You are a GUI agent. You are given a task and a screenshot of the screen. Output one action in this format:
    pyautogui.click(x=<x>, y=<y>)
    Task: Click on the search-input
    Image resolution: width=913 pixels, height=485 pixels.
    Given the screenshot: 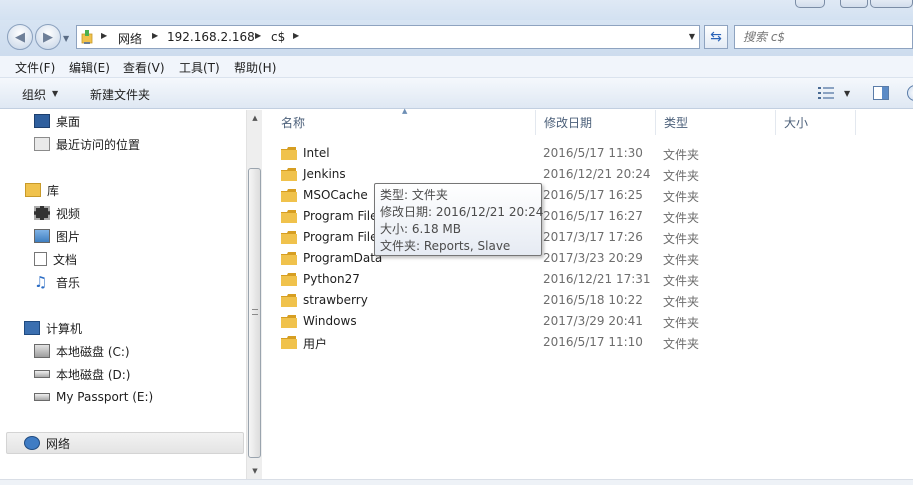 What is the action you would take?
    pyautogui.click(x=823, y=37)
    